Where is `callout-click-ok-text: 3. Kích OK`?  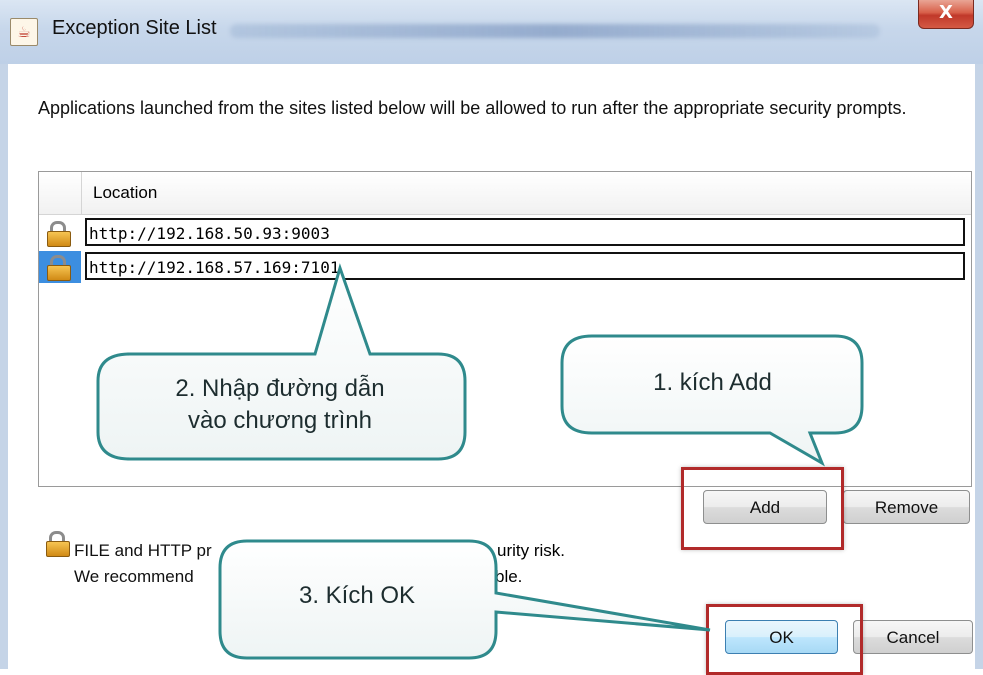 callout-click-ok-text: 3. Kích OK is located at coordinates (357, 595).